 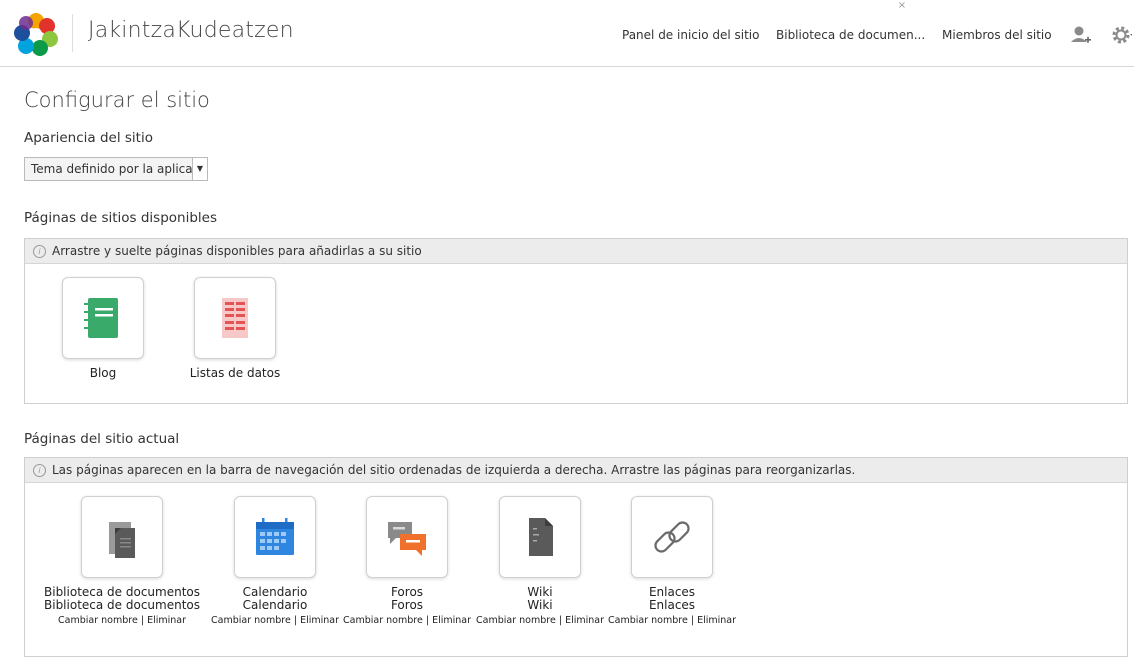 I want to click on page-tile-document-library, so click(x=122, y=537).